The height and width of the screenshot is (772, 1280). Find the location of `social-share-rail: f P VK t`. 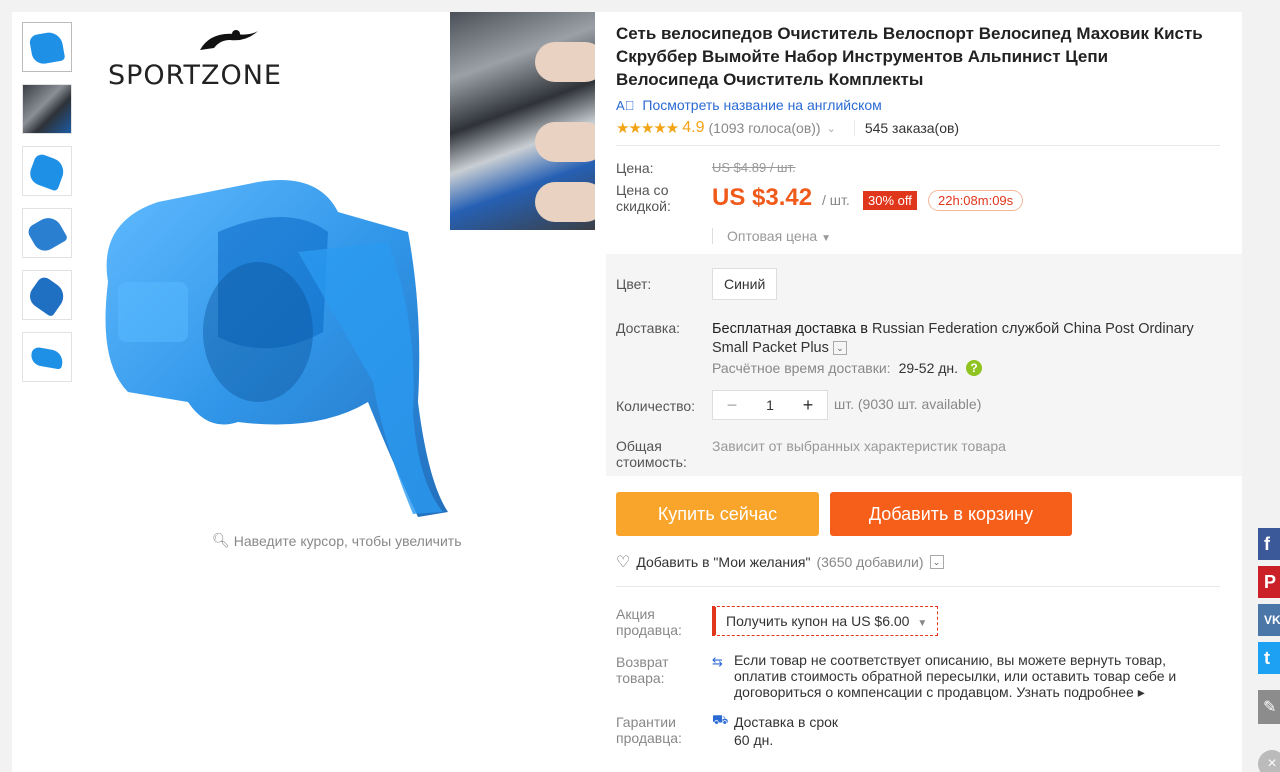

social-share-rail: f P VK t is located at coordinates (1269, 604).